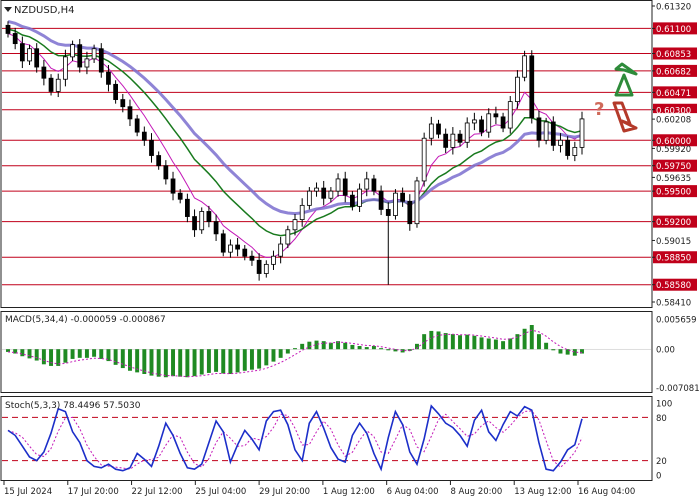 The height and width of the screenshot is (504, 700). Describe the element at coordinates (673, 8) in the screenshot. I see `price-tick-label: 0.61320` at that location.